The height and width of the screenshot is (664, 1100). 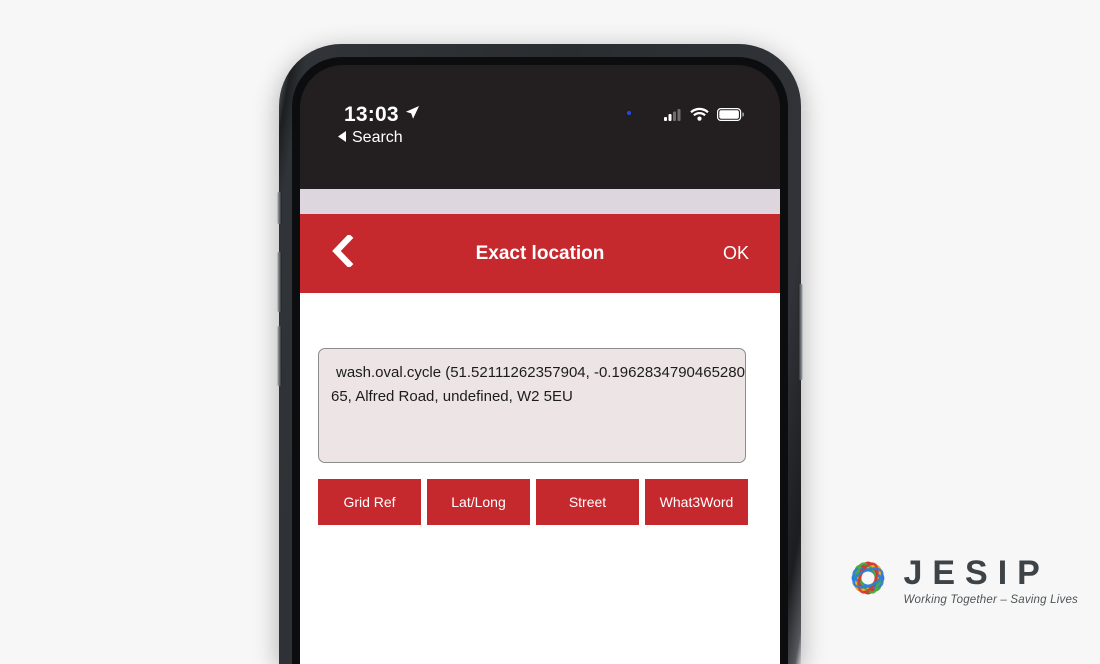 What do you see at coordinates (731, 116) in the screenshot?
I see `battery-icon` at bounding box center [731, 116].